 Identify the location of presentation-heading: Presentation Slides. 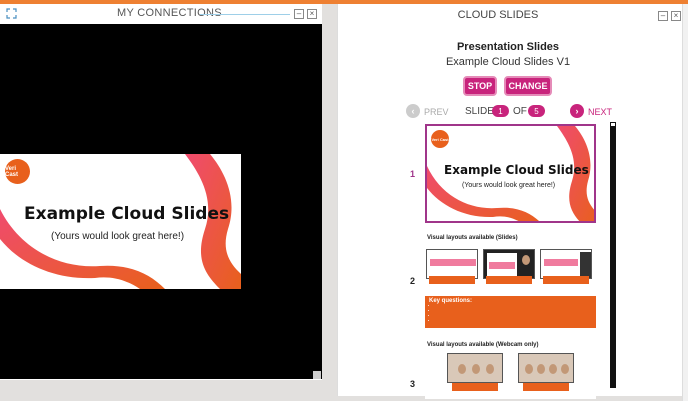
(508, 47).